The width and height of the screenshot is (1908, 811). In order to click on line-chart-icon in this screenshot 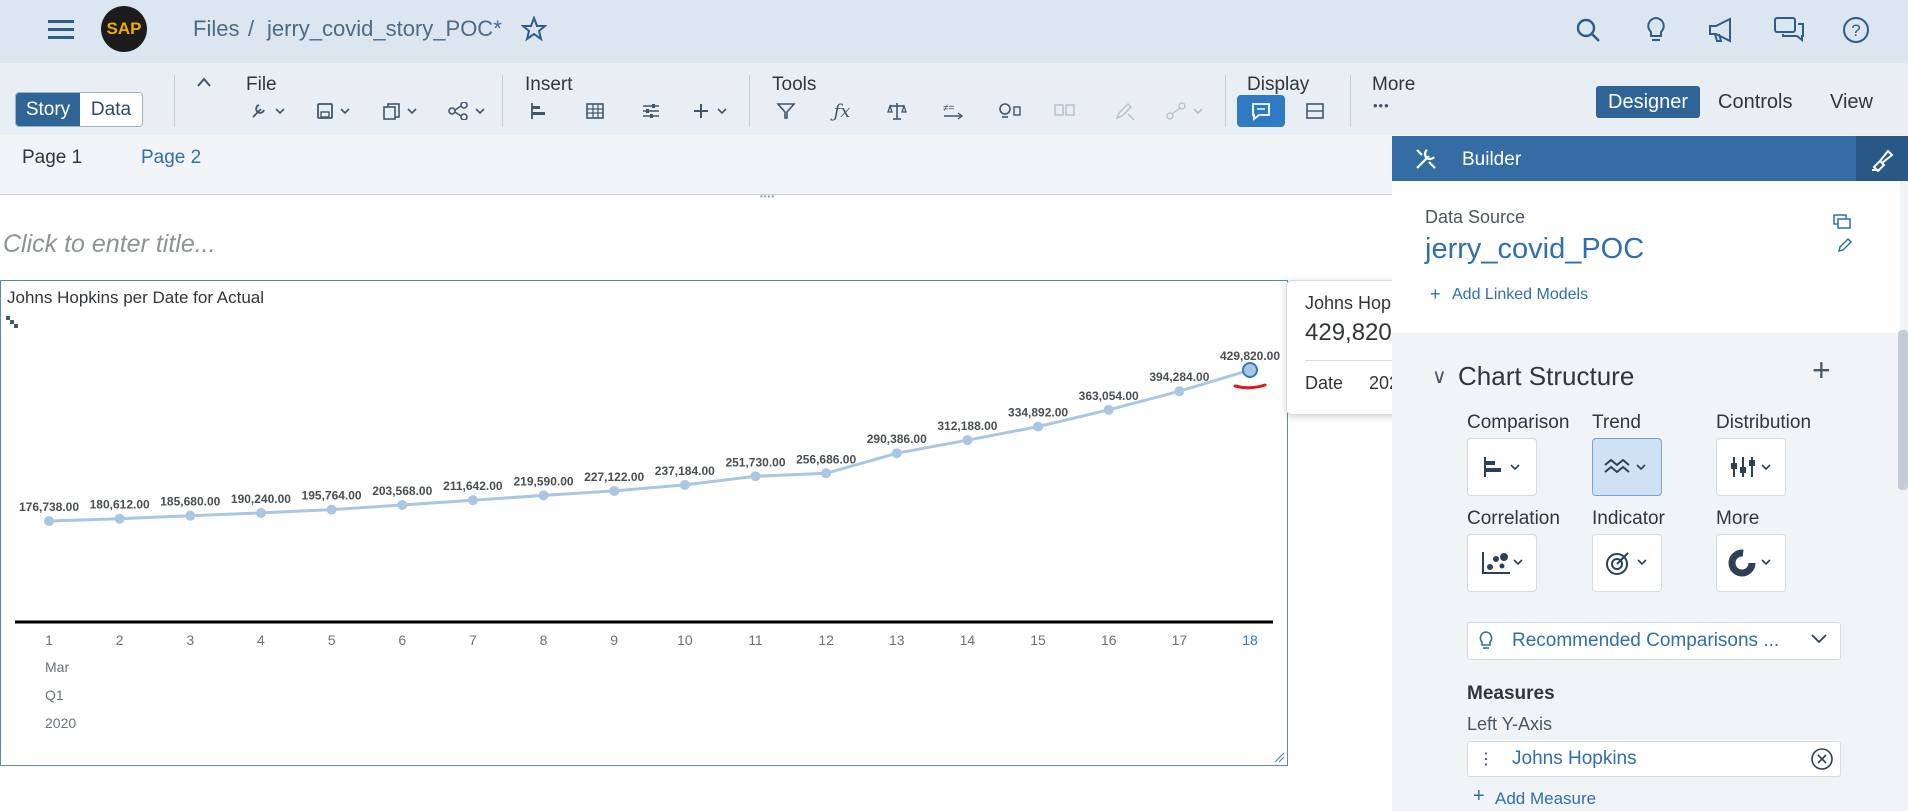, I will do `click(1625, 466)`.